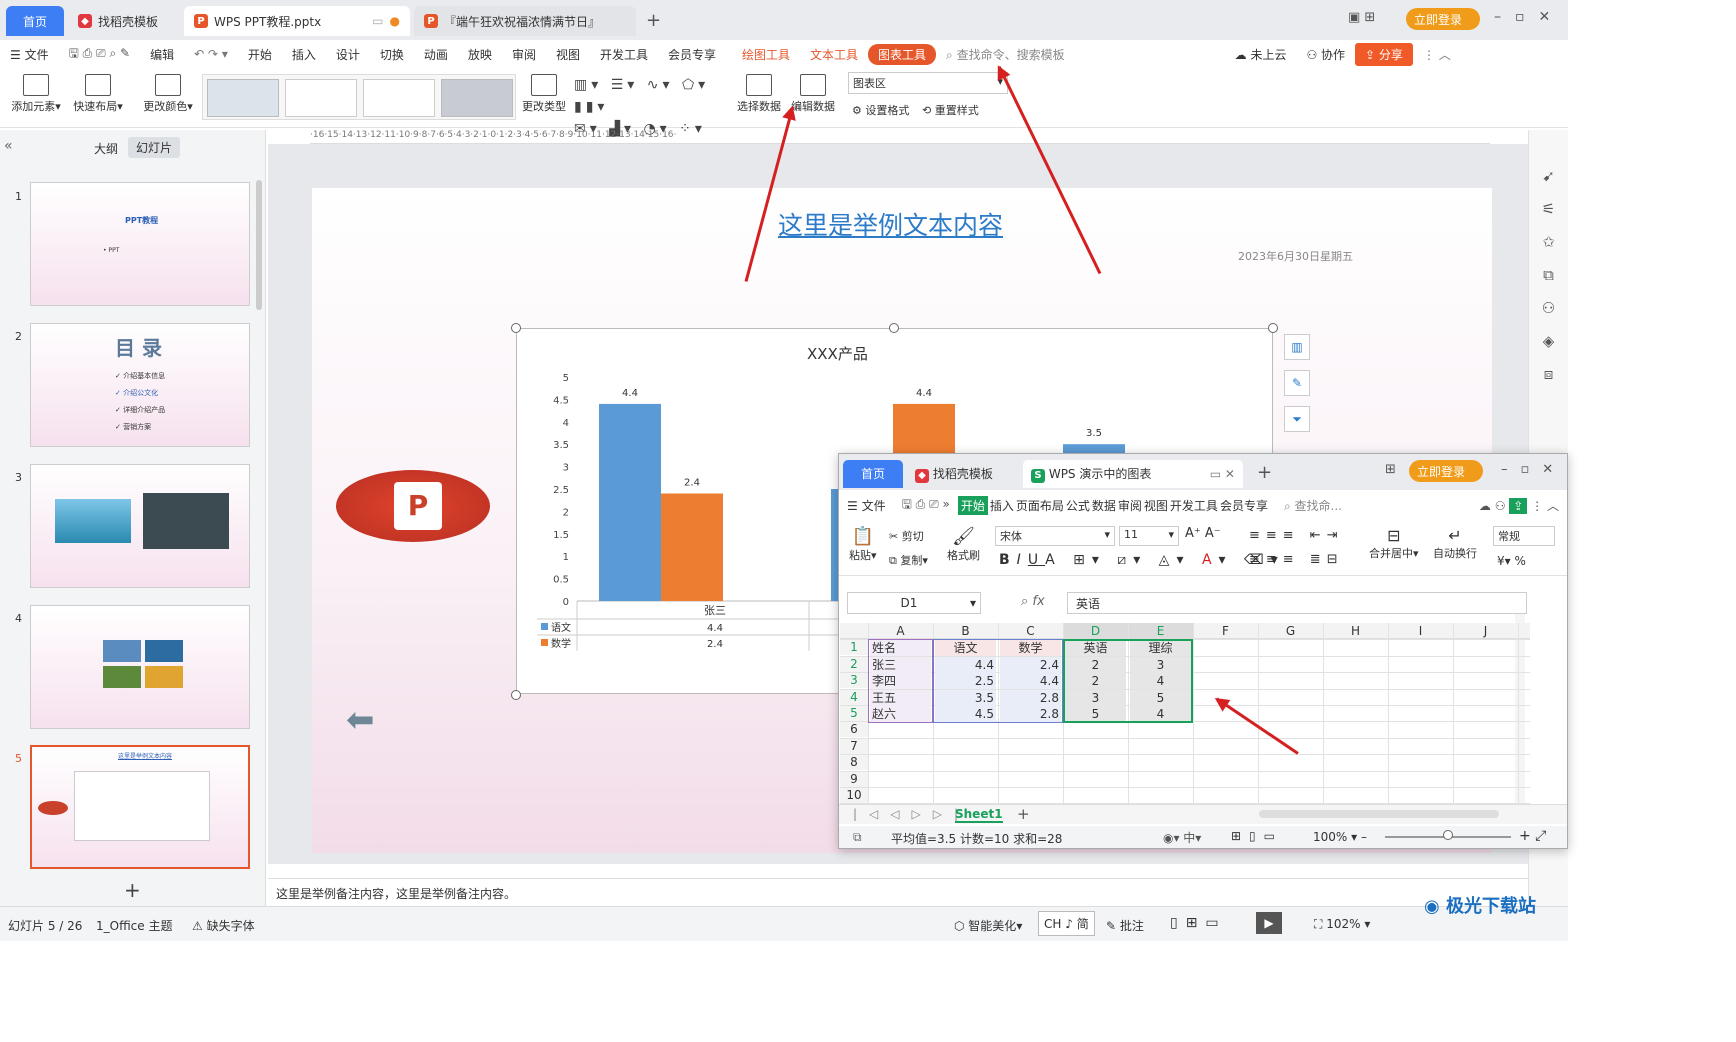 This screenshot has width=1736, height=1042. What do you see at coordinates (963, 544) in the screenshot?
I see `format-brush-button: 🖌 格式刷` at bounding box center [963, 544].